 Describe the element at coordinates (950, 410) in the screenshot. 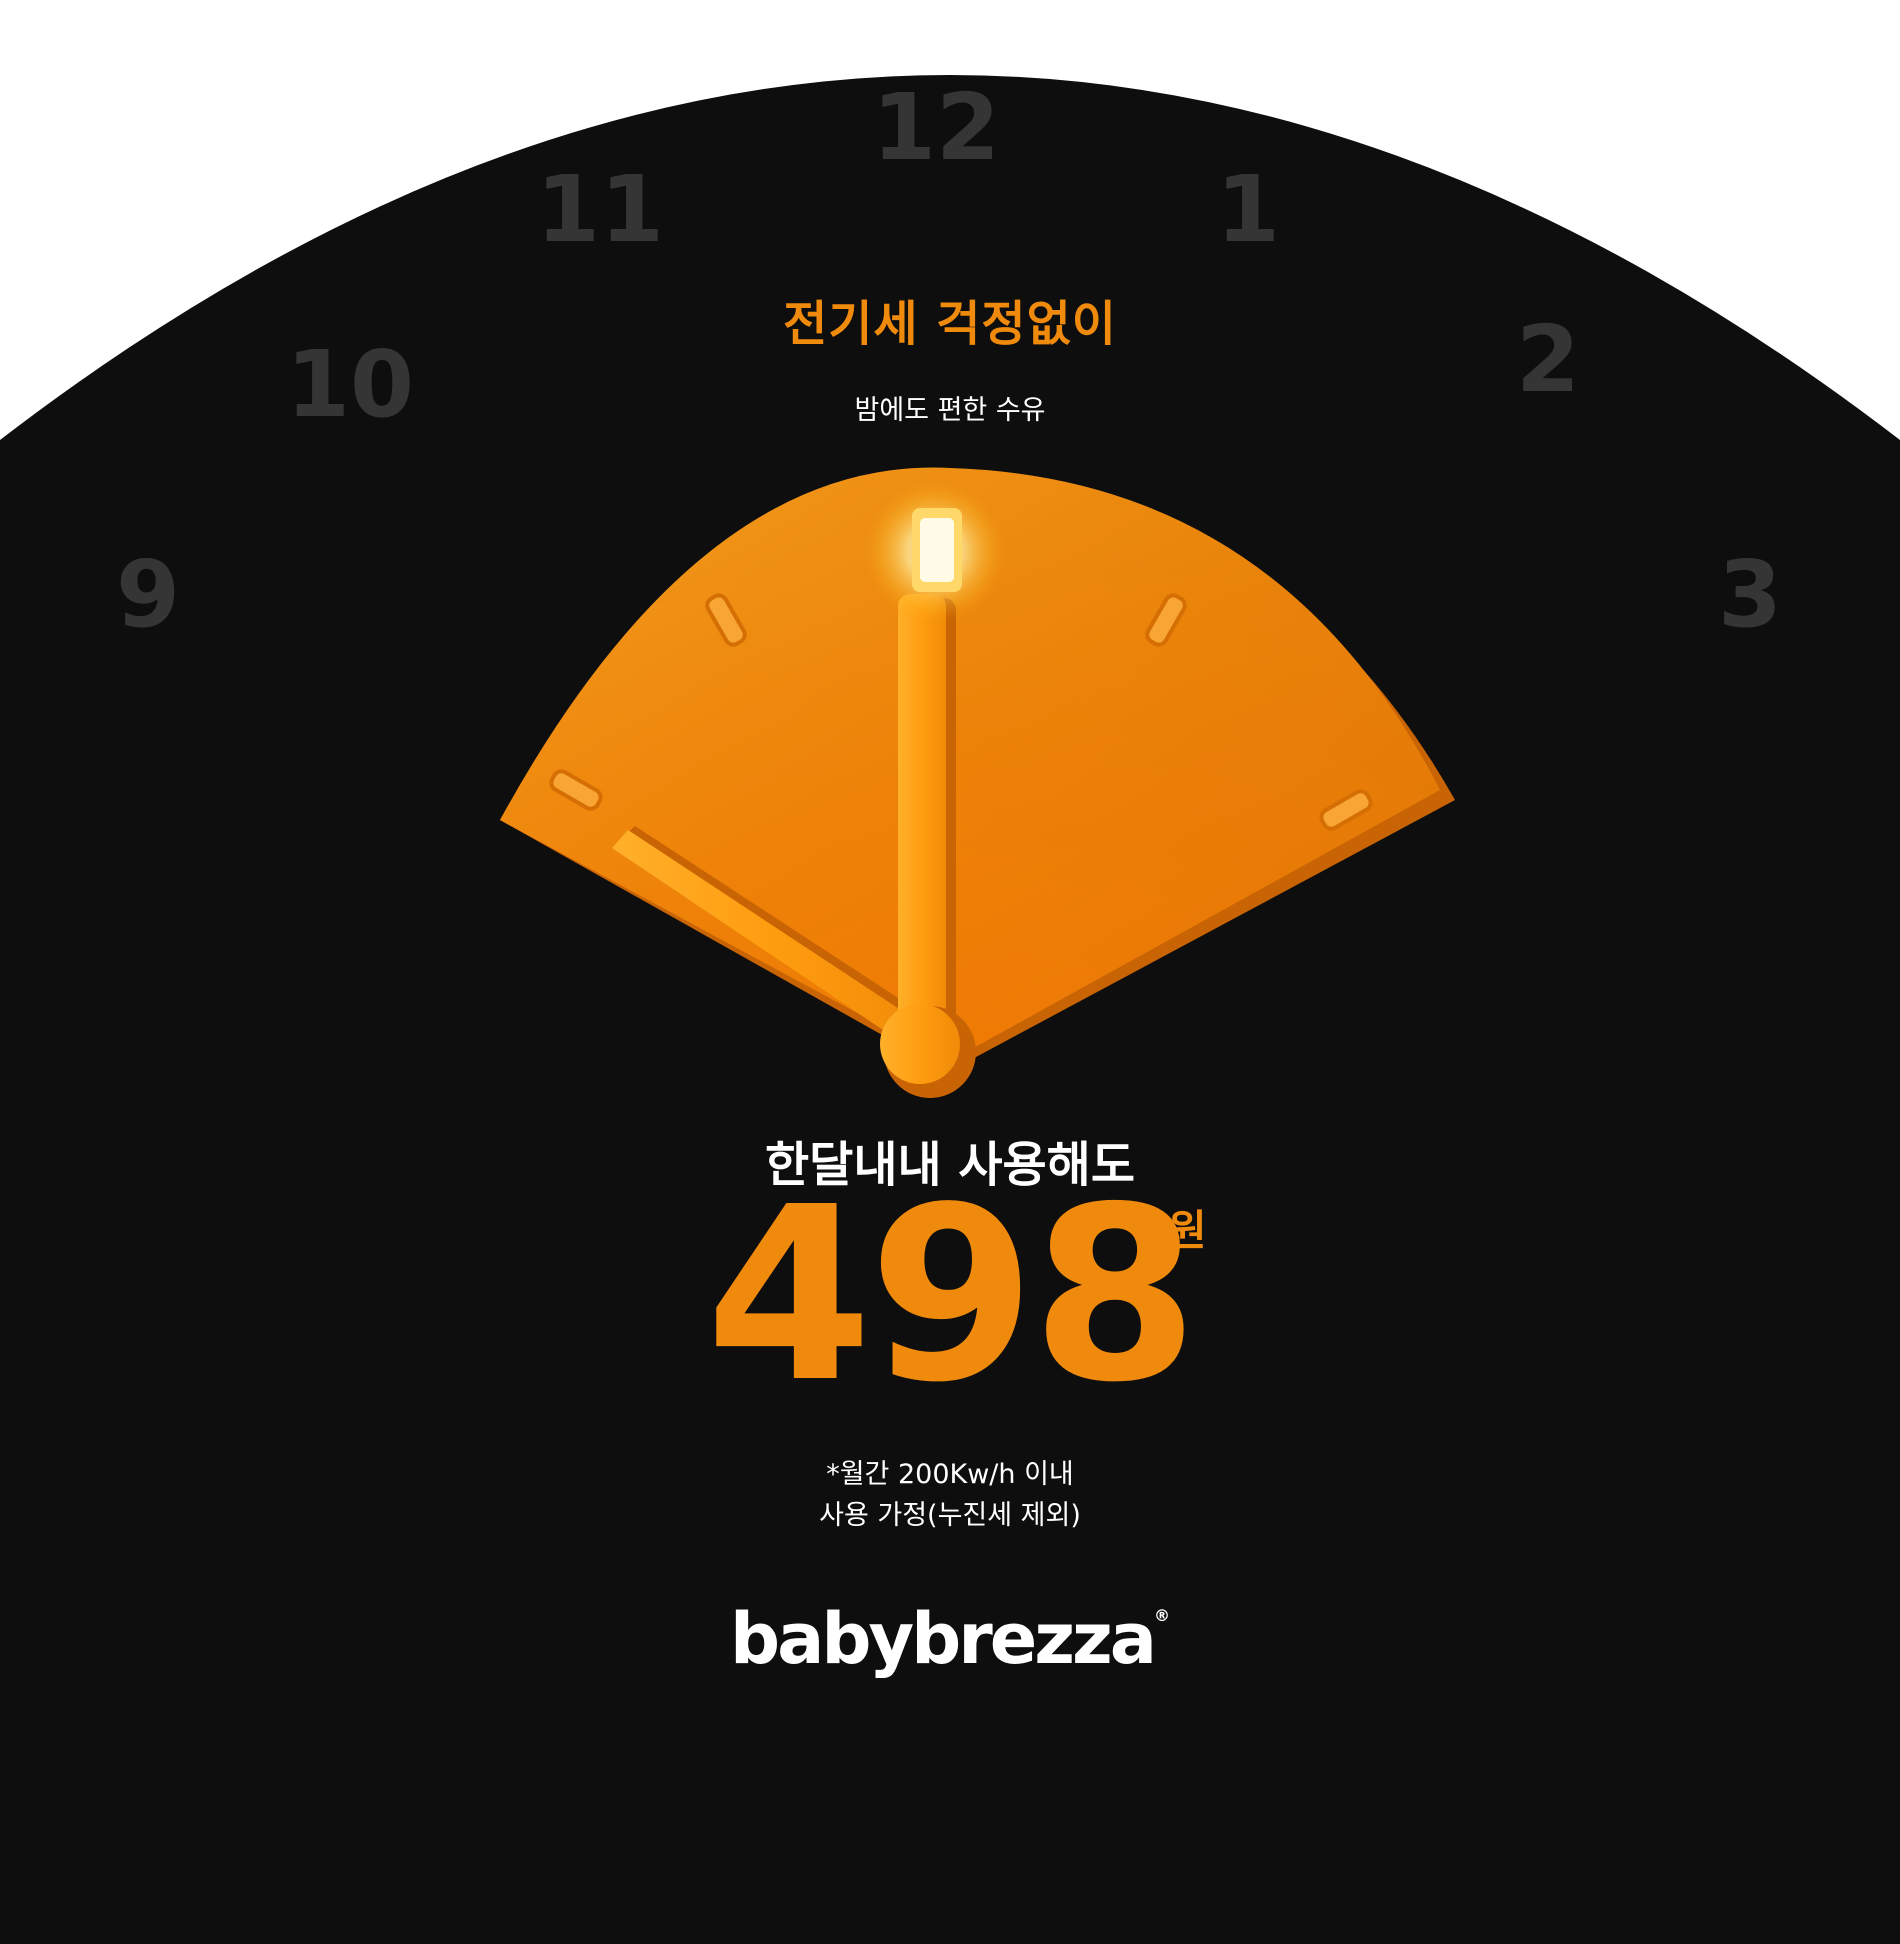

I see `headline-subtitle: 밤에도 편한 수유` at that location.